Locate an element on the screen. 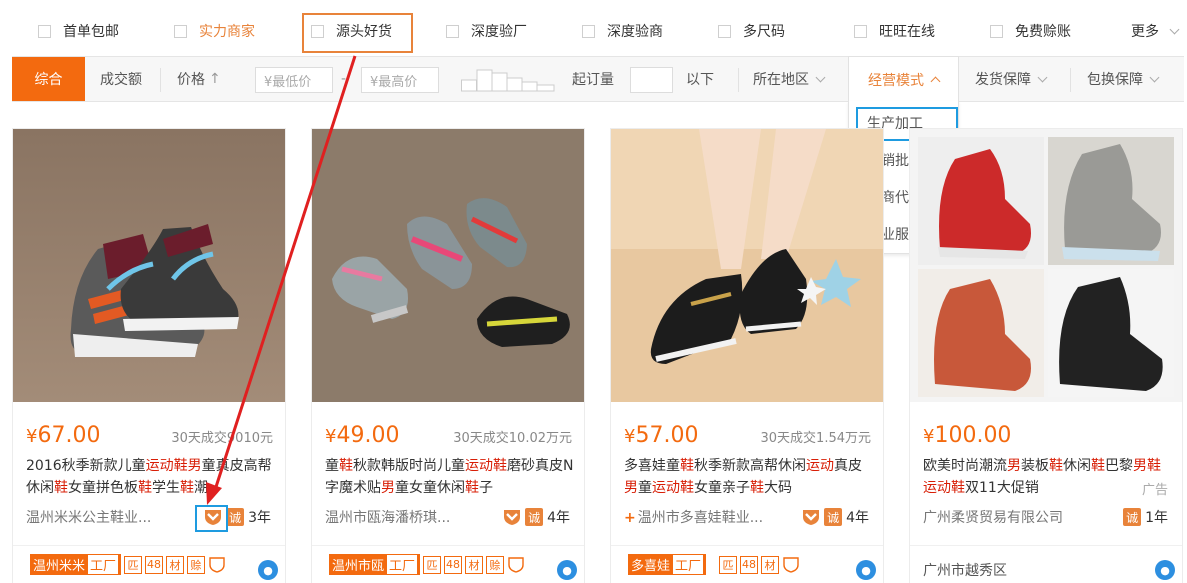  filter-label: 实力商家 is located at coordinates (227, 32).